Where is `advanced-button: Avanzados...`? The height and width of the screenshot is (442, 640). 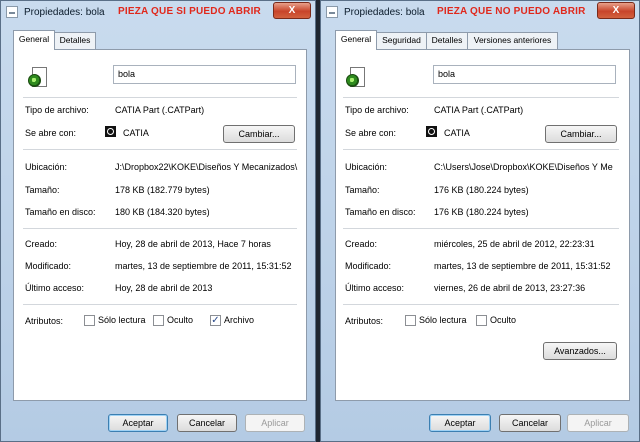 advanced-button: Avanzados... is located at coordinates (580, 351).